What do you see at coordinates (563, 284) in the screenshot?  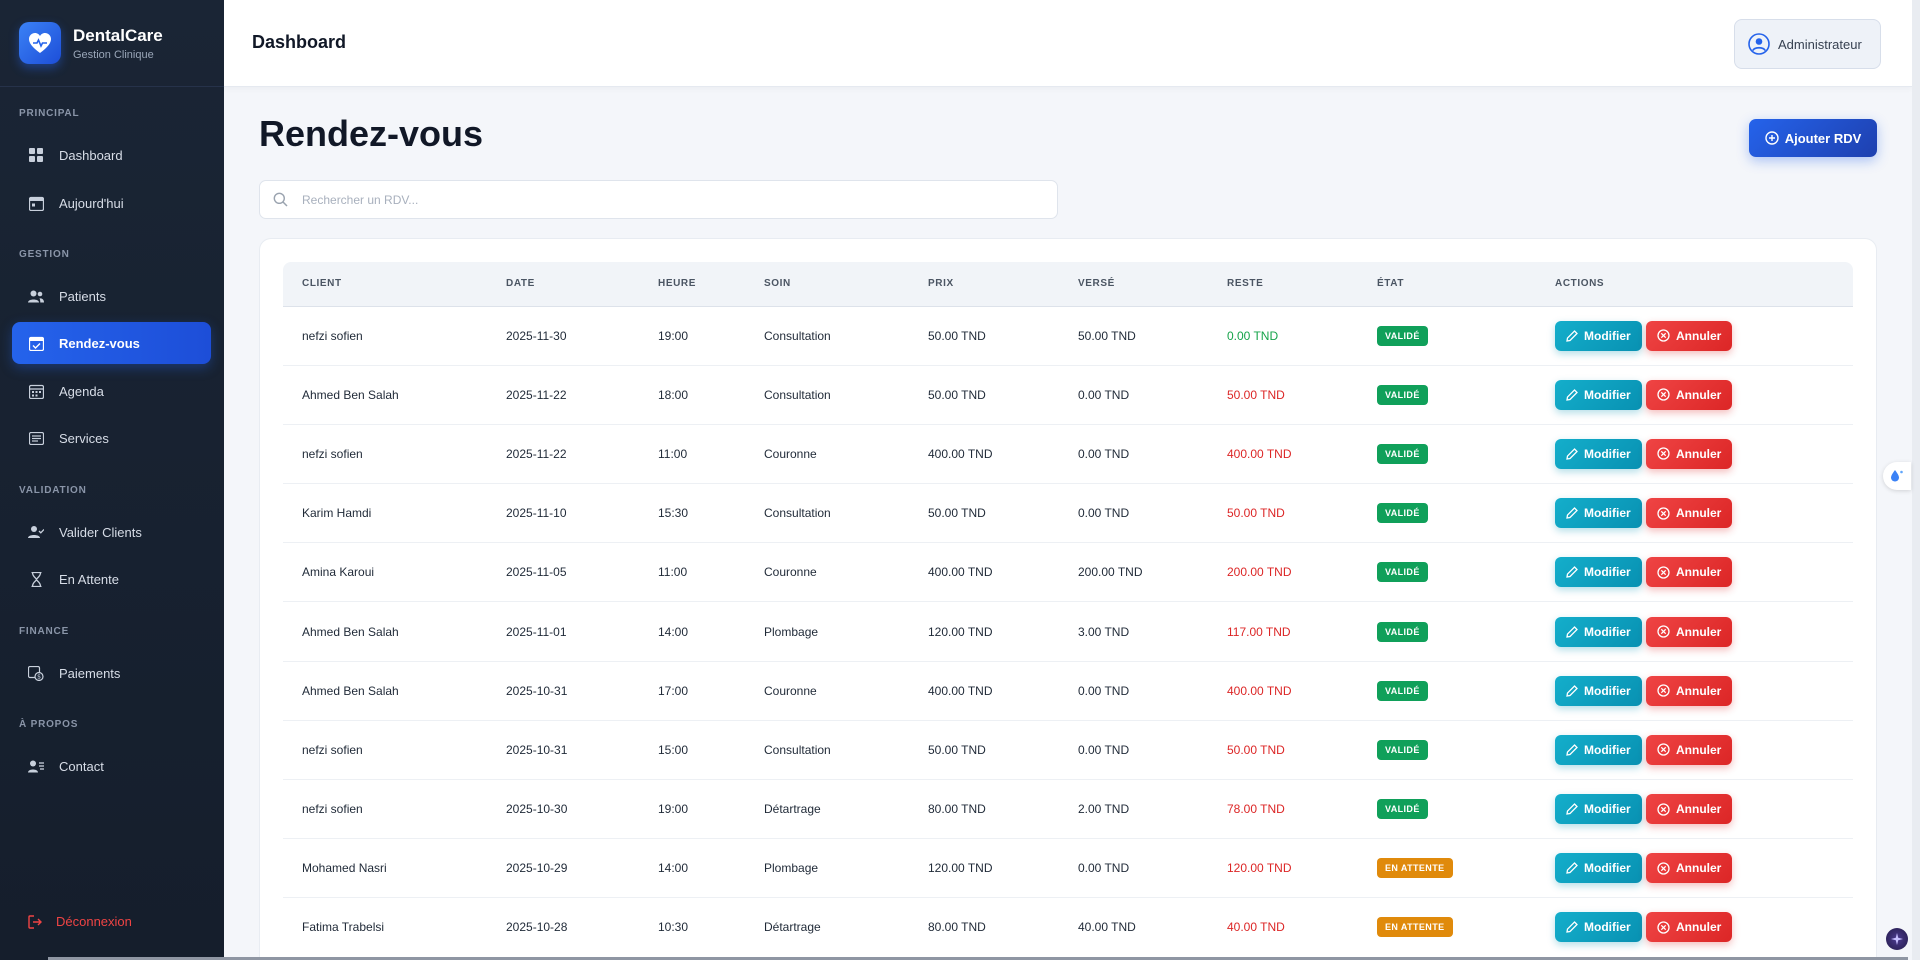 I see `column-header-date: DATE` at bounding box center [563, 284].